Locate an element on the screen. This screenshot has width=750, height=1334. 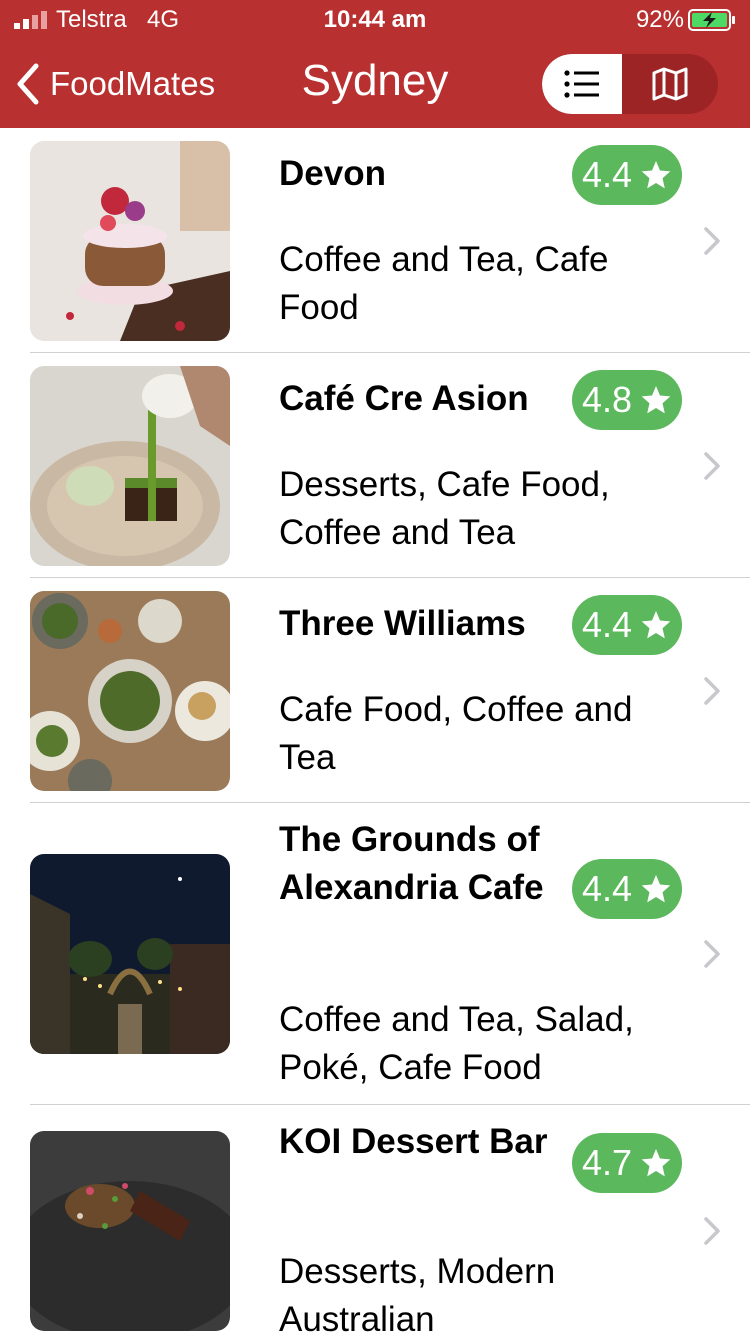
list-icon is located at coordinates (581, 84).